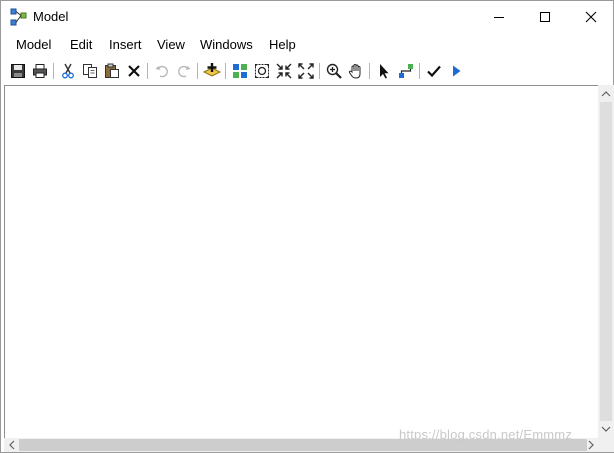  I want to click on copy-button, so click(90, 71).